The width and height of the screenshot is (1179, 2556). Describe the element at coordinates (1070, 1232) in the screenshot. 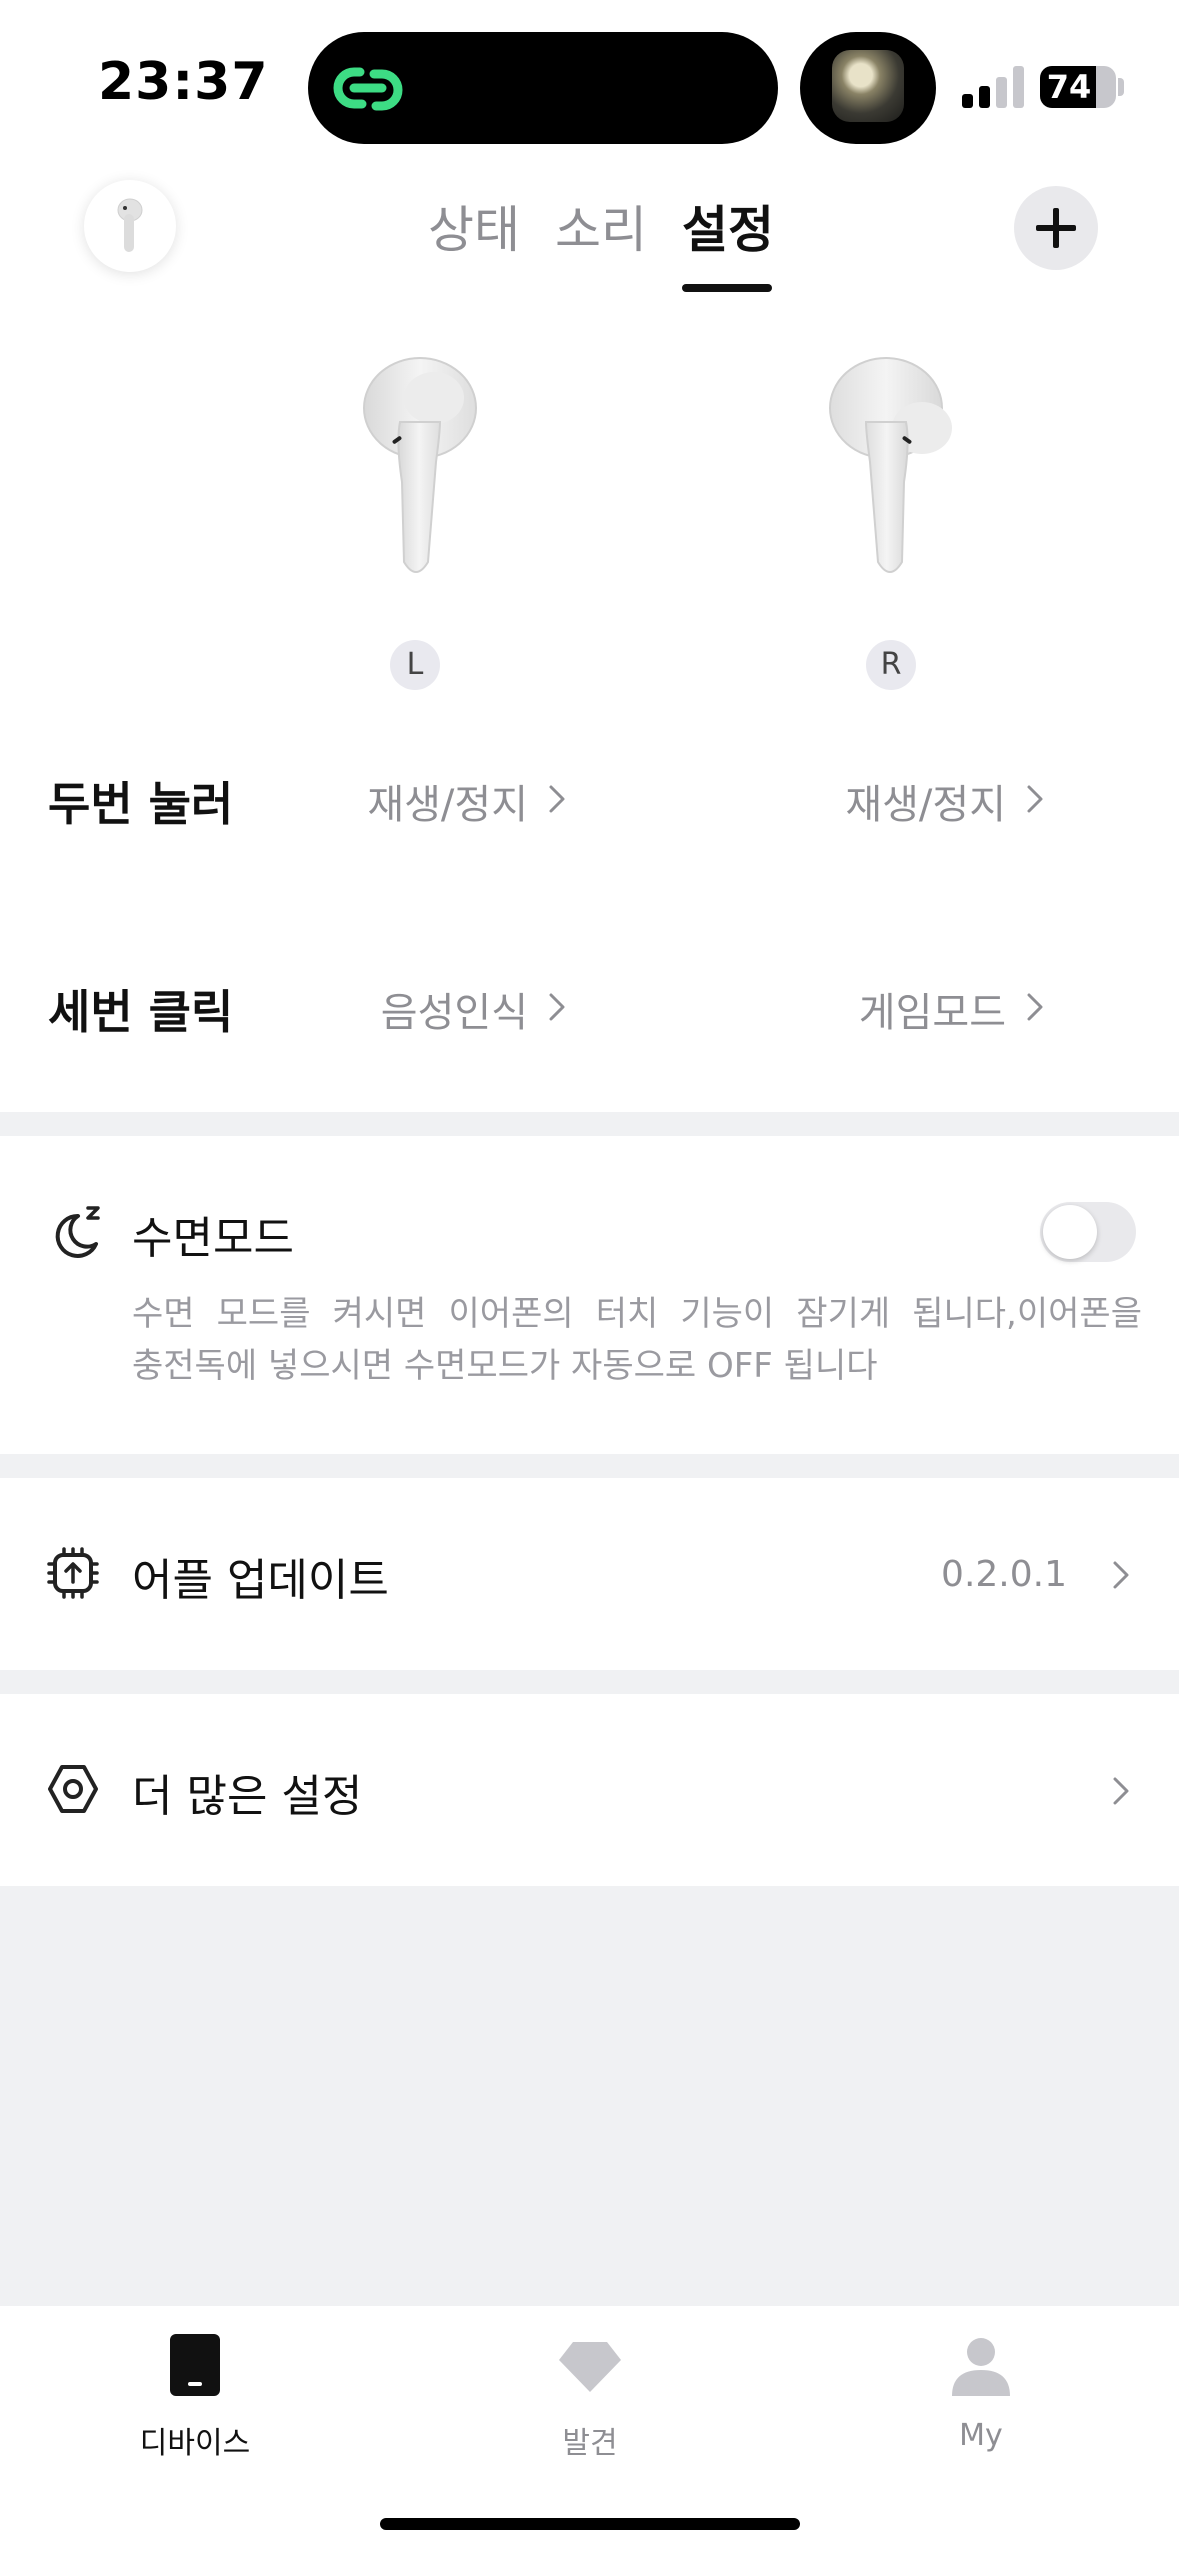

I see `toggle-knob` at that location.